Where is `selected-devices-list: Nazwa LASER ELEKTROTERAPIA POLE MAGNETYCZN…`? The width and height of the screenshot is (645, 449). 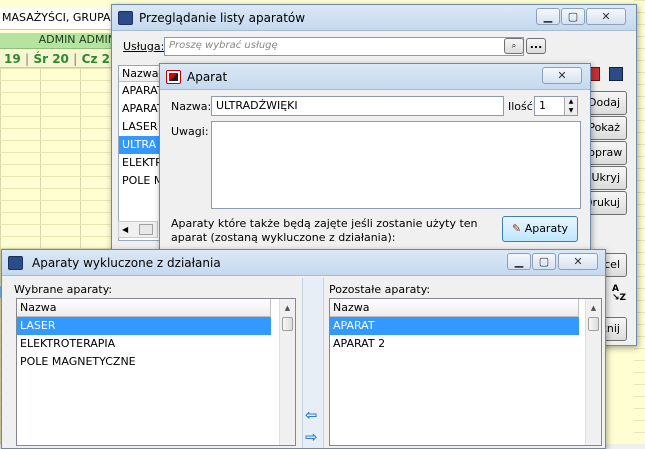
selected-devices-list: Nazwa LASER ELEKTROTERAPIA POLE MAGNETYCZN… is located at coordinates (156, 372).